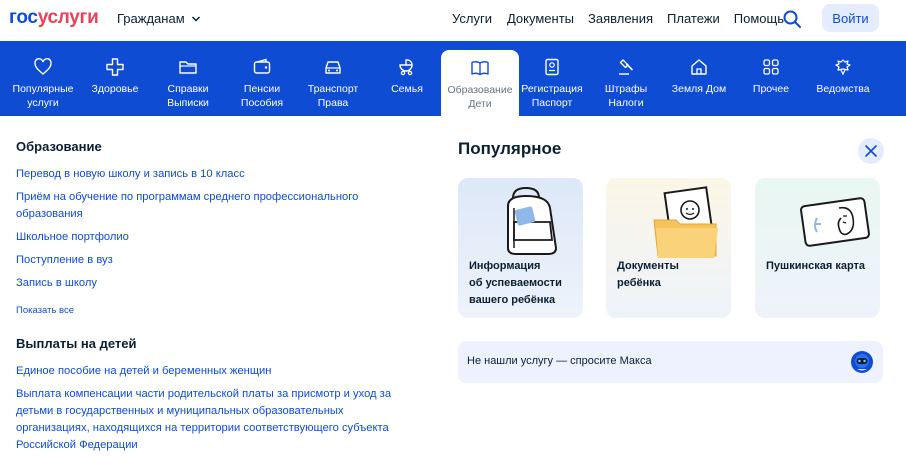 This screenshot has height=458, width=906. What do you see at coordinates (23, 17) in the screenshot?
I see `logo-part-gos: гос` at bounding box center [23, 17].